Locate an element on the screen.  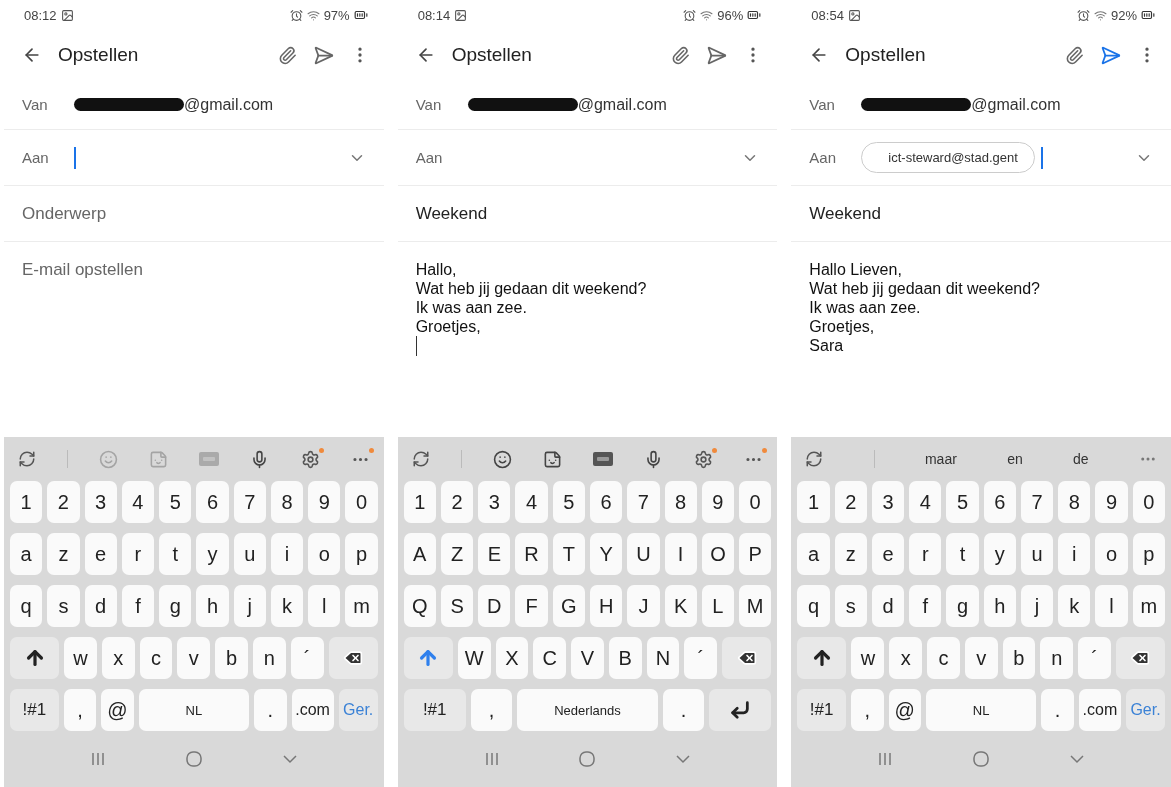
keyboard-key: 9 is located at coordinates (718, 502).